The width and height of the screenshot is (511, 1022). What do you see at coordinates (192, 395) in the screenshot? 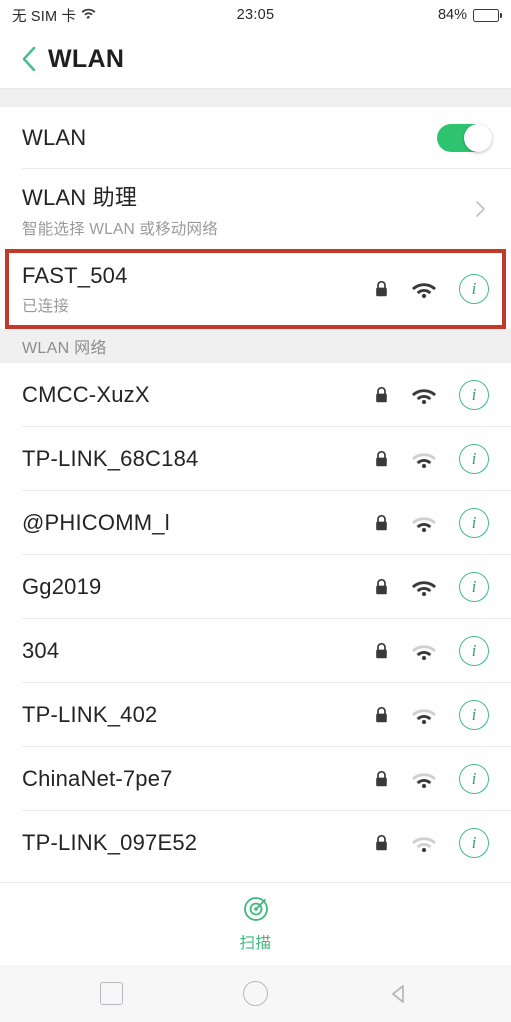
I see `network-row-text: CMCC-XuzX` at bounding box center [192, 395].